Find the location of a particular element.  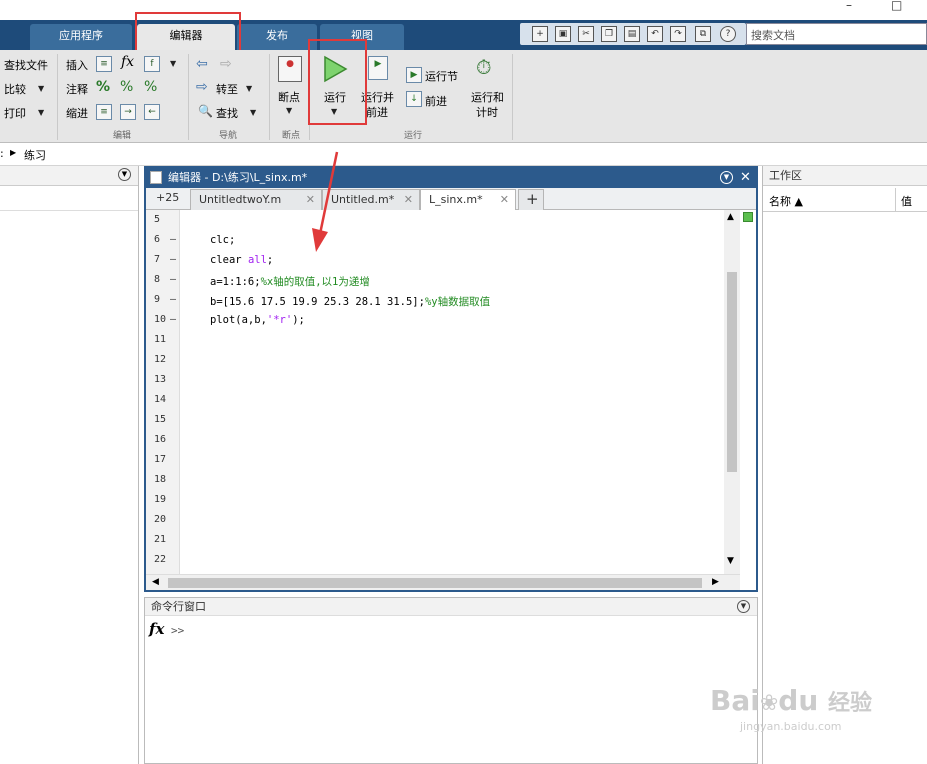

run-and-time-label-1: 运行和 is located at coordinates (487, 97).